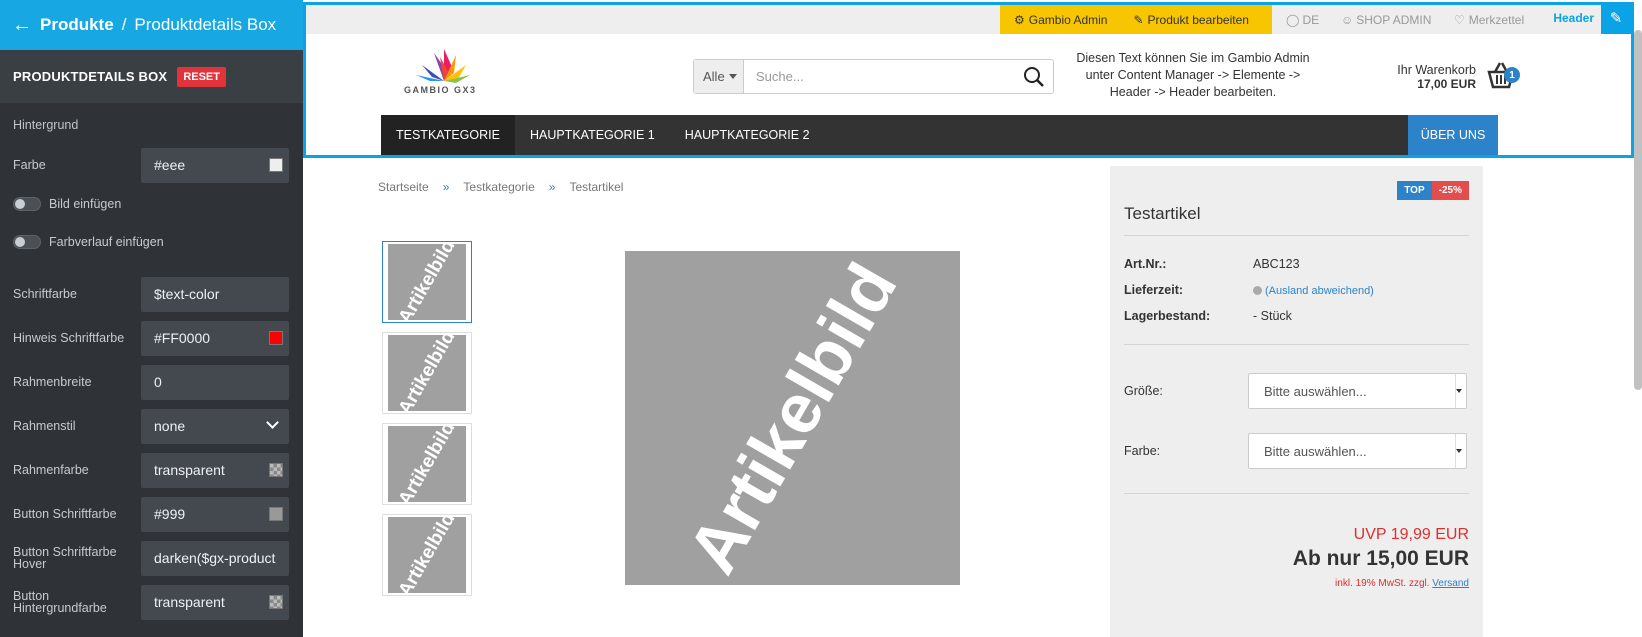  What do you see at coordinates (215, 558) in the screenshot?
I see `button-font-color-hover-input: darken($gx-product` at bounding box center [215, 558].